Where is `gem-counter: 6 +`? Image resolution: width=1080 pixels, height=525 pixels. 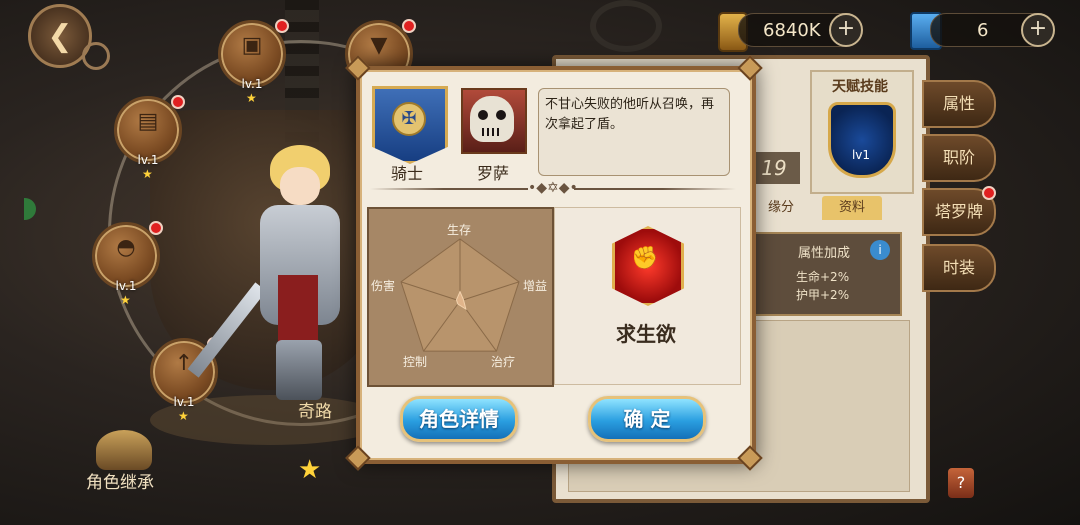 gem-counter: 6 + is located at coordinates (992, 30).